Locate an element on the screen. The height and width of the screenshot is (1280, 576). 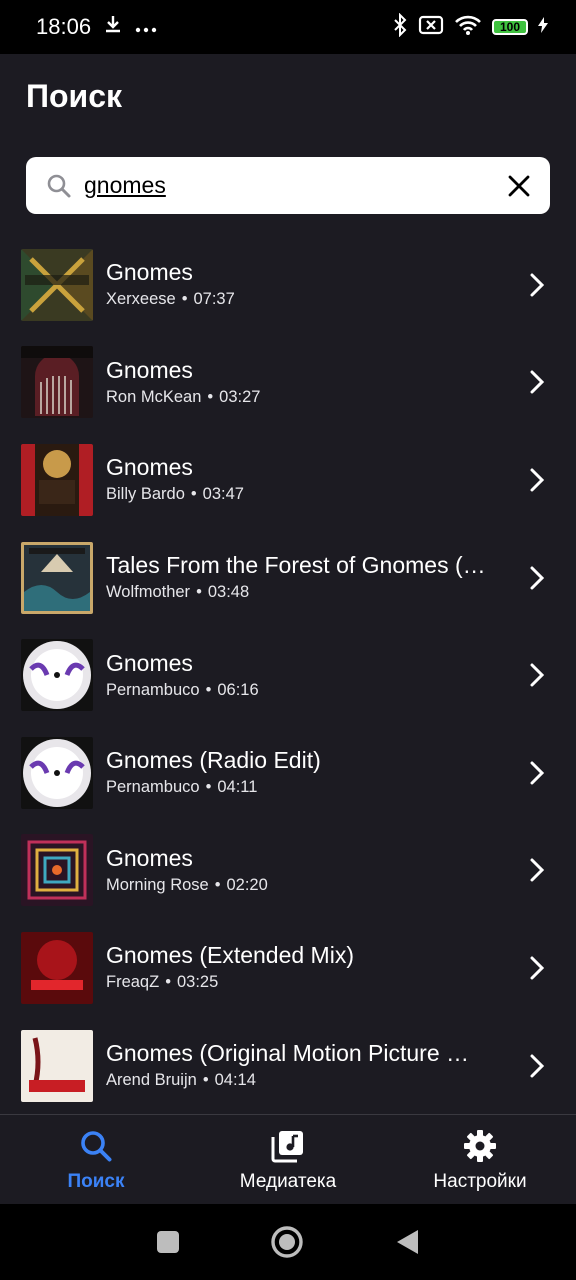
track-duration: 03:27 is located at coordinates (240, 396).